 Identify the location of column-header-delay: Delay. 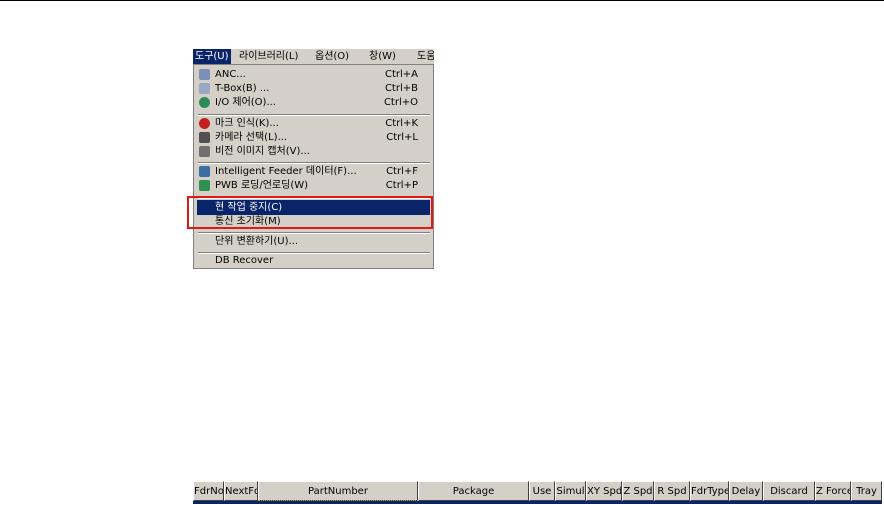
(746, 491).